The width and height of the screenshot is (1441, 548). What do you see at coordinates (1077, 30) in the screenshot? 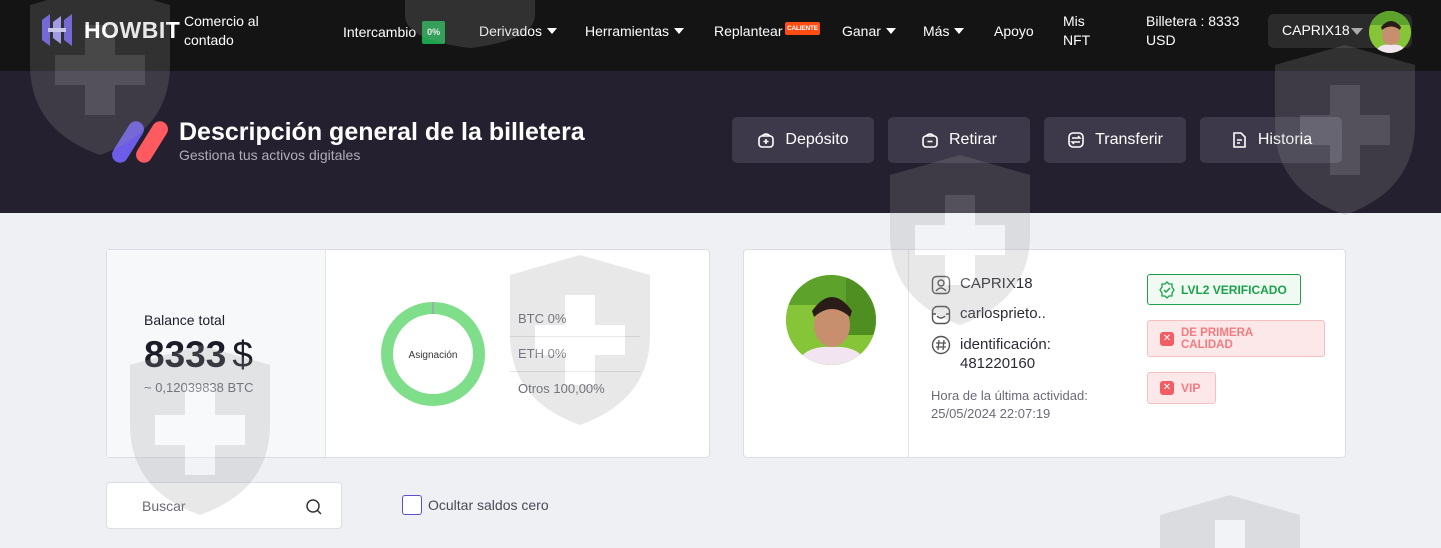
I see `nav-nft-label: Mis NFT` at bounding box center [1077, 30].